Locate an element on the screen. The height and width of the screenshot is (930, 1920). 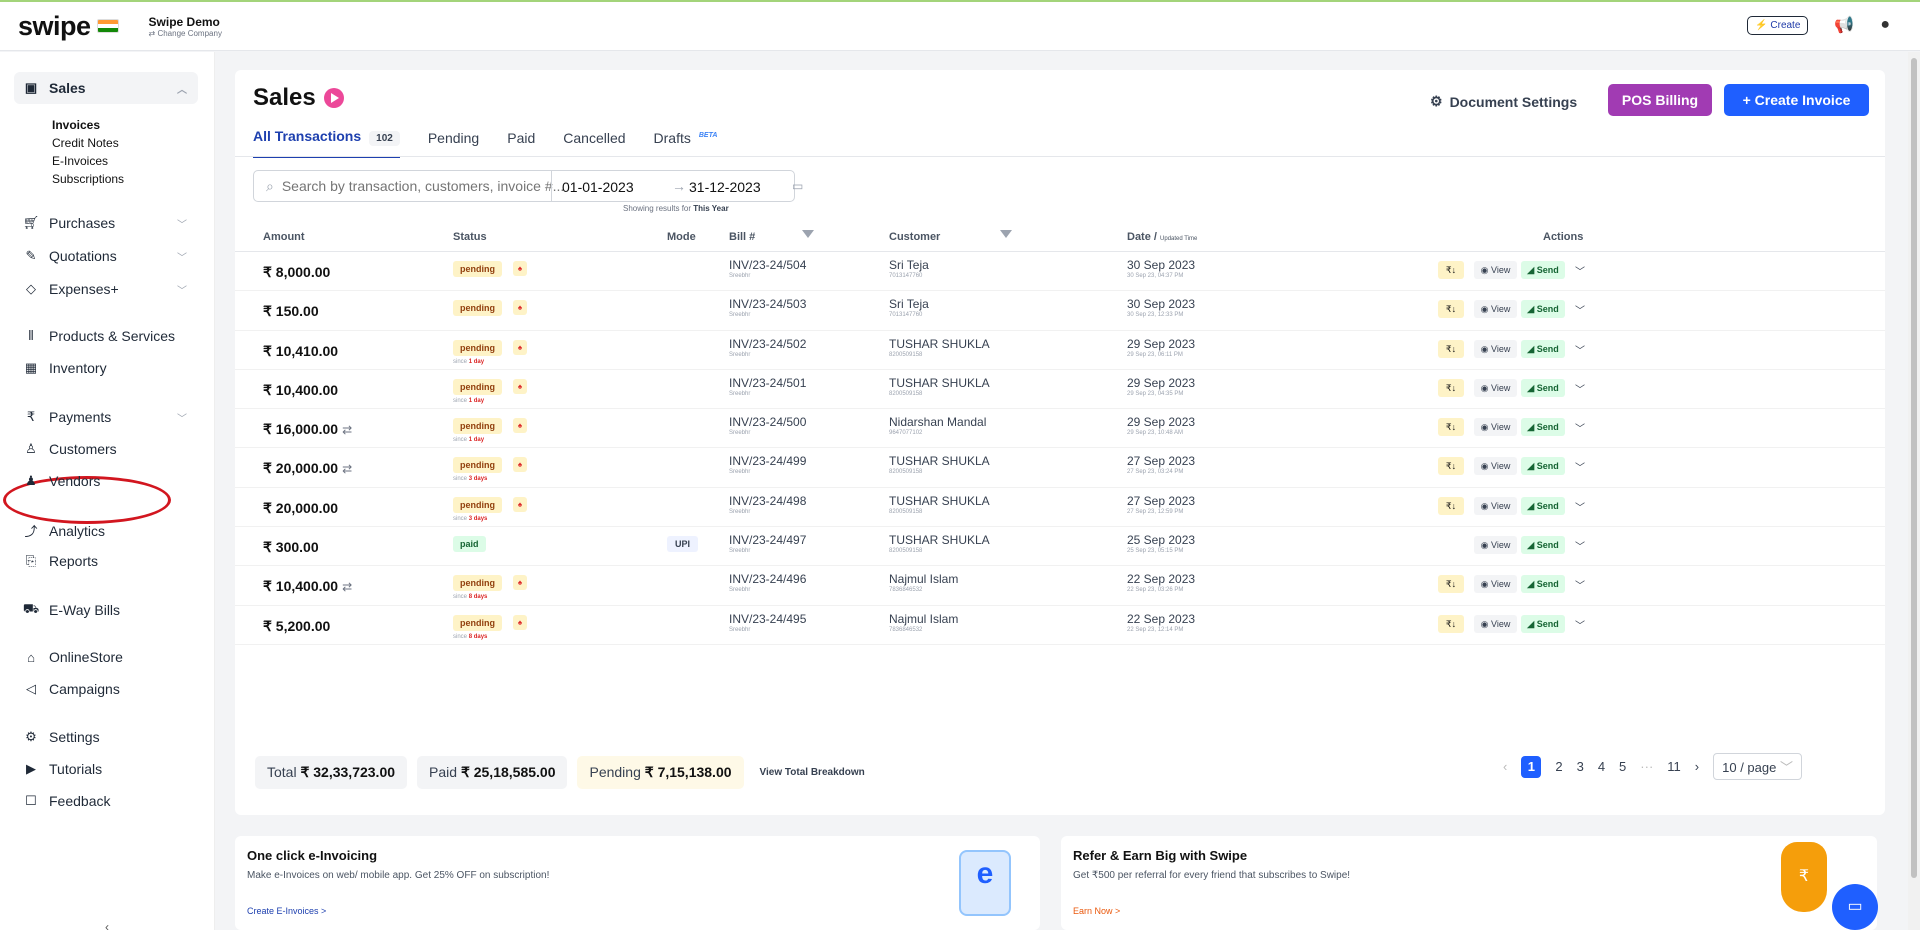
next-page-icon: › is located at coordinates (1697, 766).